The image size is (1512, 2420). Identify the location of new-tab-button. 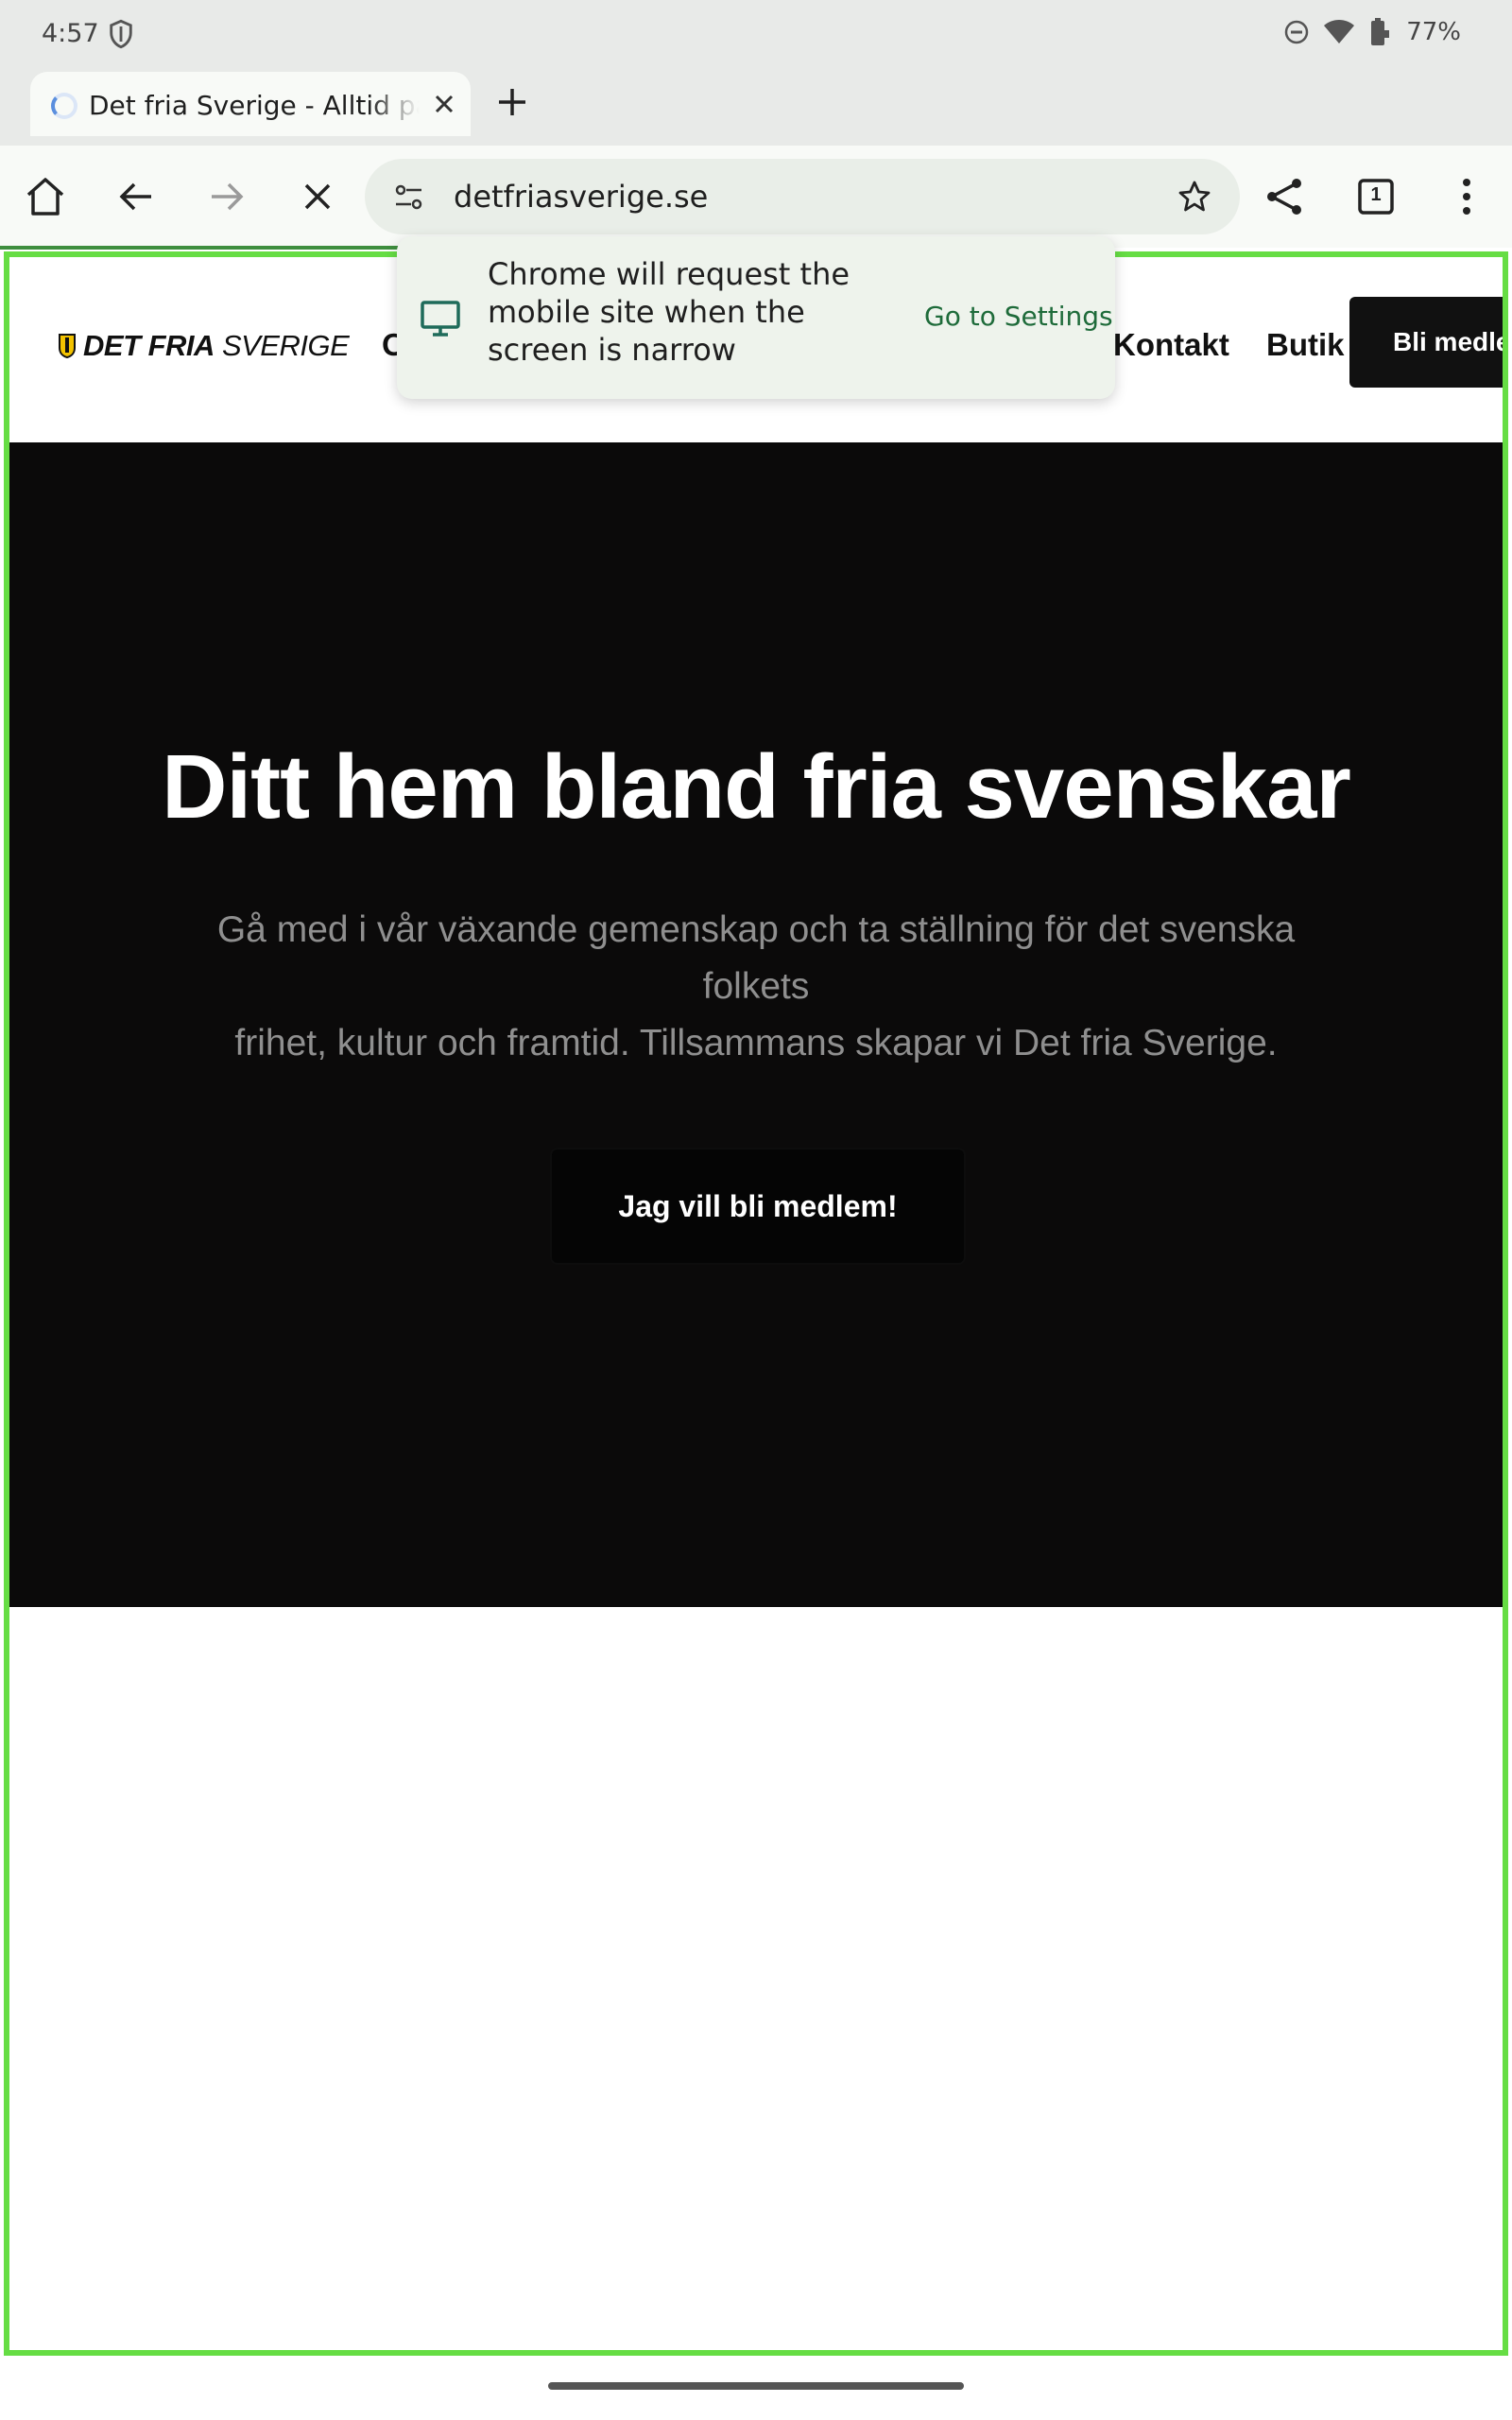
(512, 102).